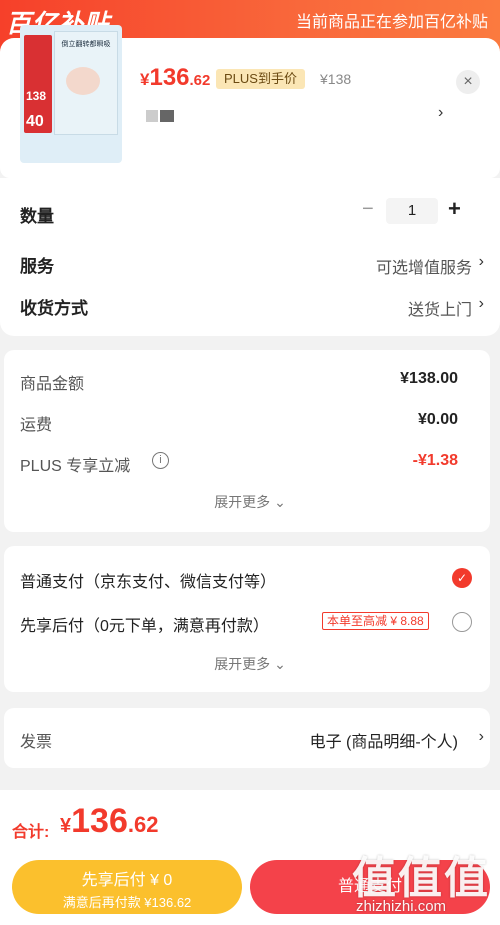 The height and width of the screenshot is (925, 500). Describe the element at coordinates (37, 266) in the screenshot. I see `service-label: 服务` at that location.